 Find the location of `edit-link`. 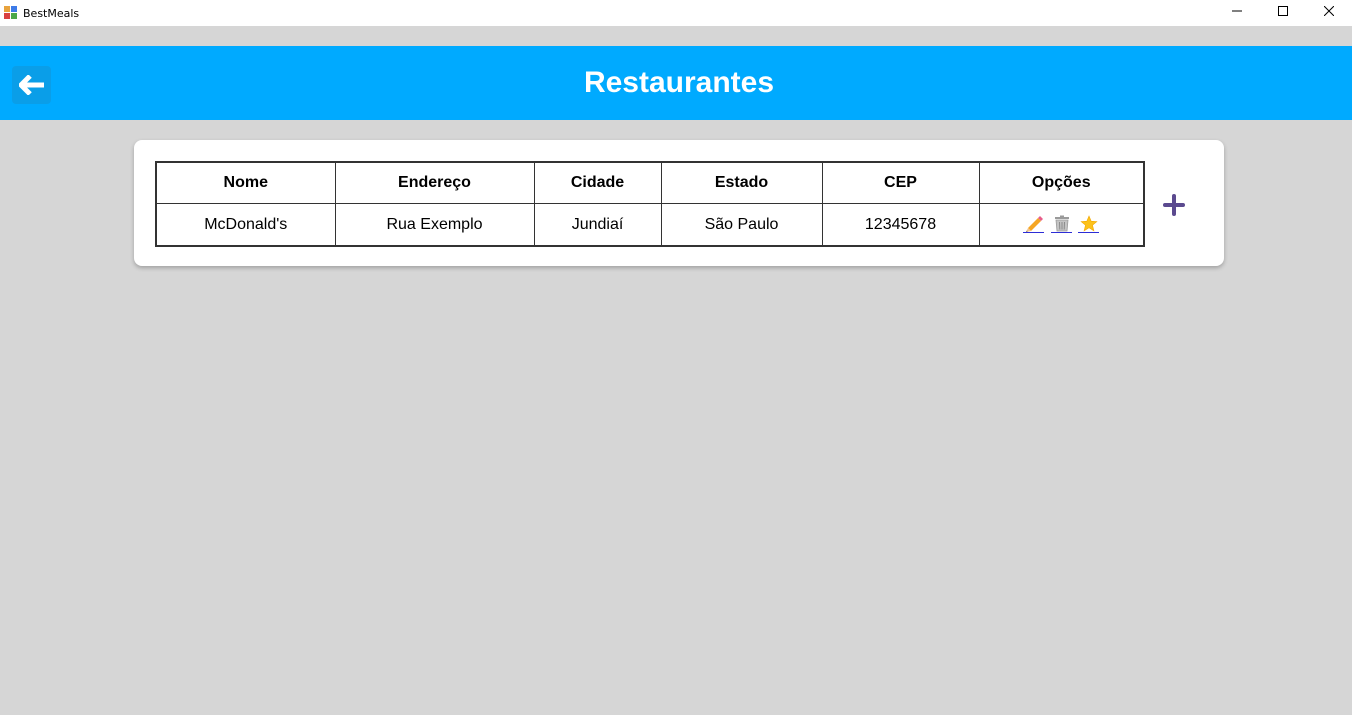

edit-link is located at coordinates (1034, 224).